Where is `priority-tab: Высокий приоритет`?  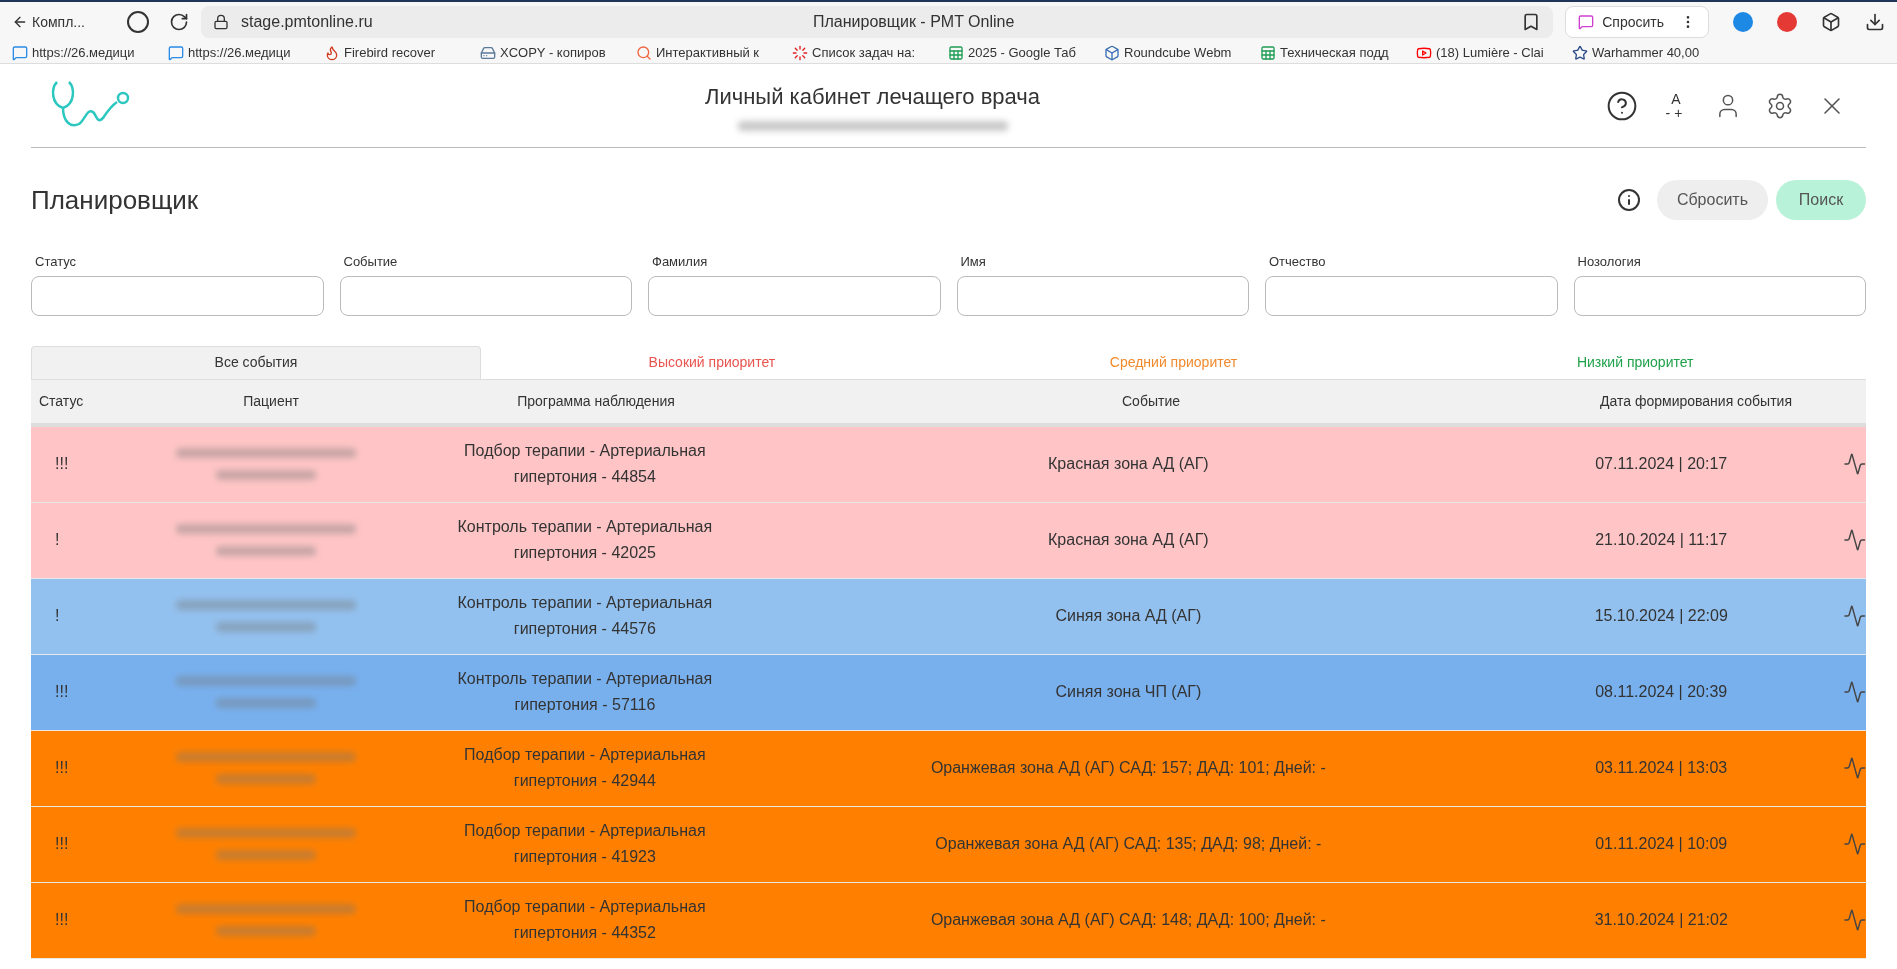
priority-tab: Высокий приоритет is located at coordinates (712, 362).